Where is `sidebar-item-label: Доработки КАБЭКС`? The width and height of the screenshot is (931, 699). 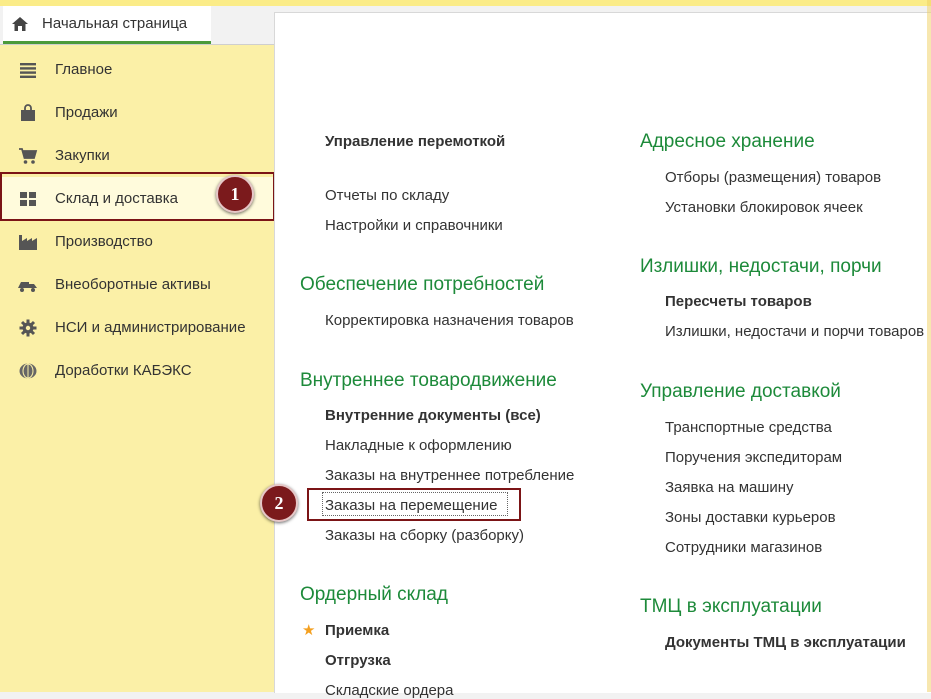 sidebar-item-label: Доработки КАБЭКС is located at coordinates (123, 370).